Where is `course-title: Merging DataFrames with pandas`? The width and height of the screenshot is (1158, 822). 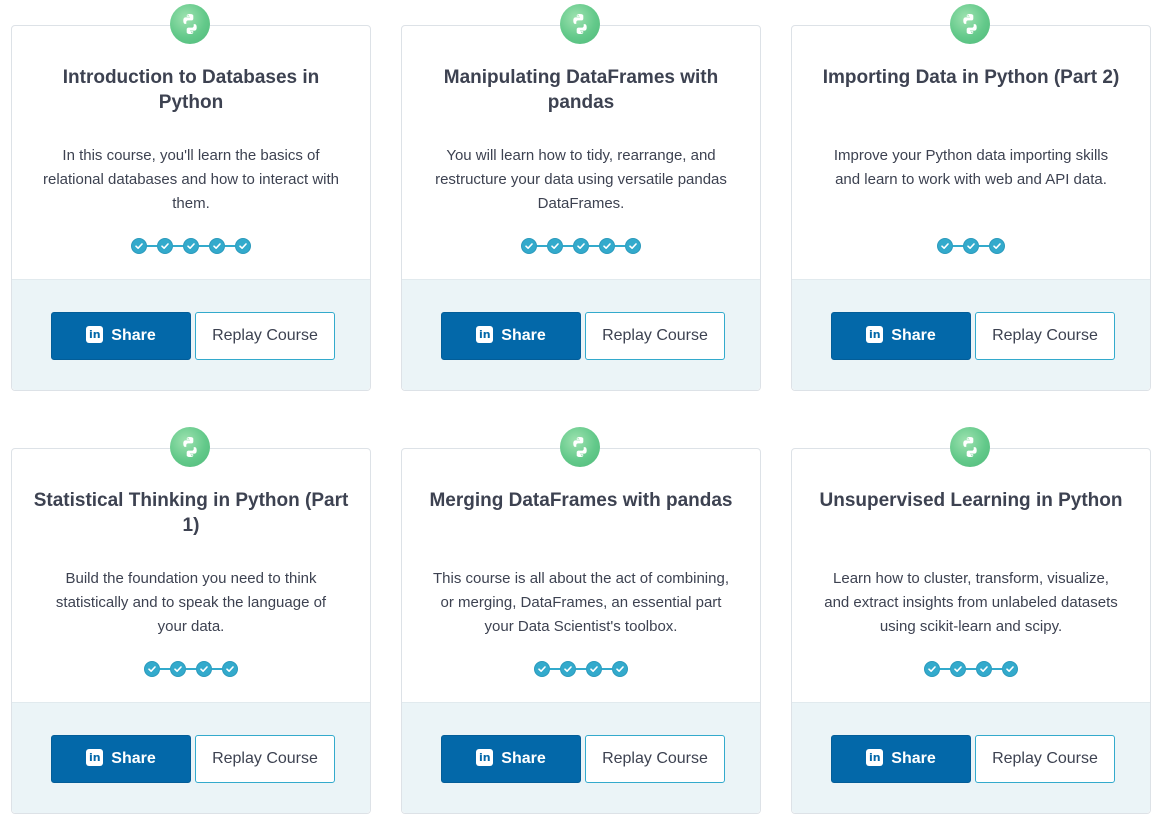
course-title: Merging DataFrames with pandas is located at coordinates (581, 500).